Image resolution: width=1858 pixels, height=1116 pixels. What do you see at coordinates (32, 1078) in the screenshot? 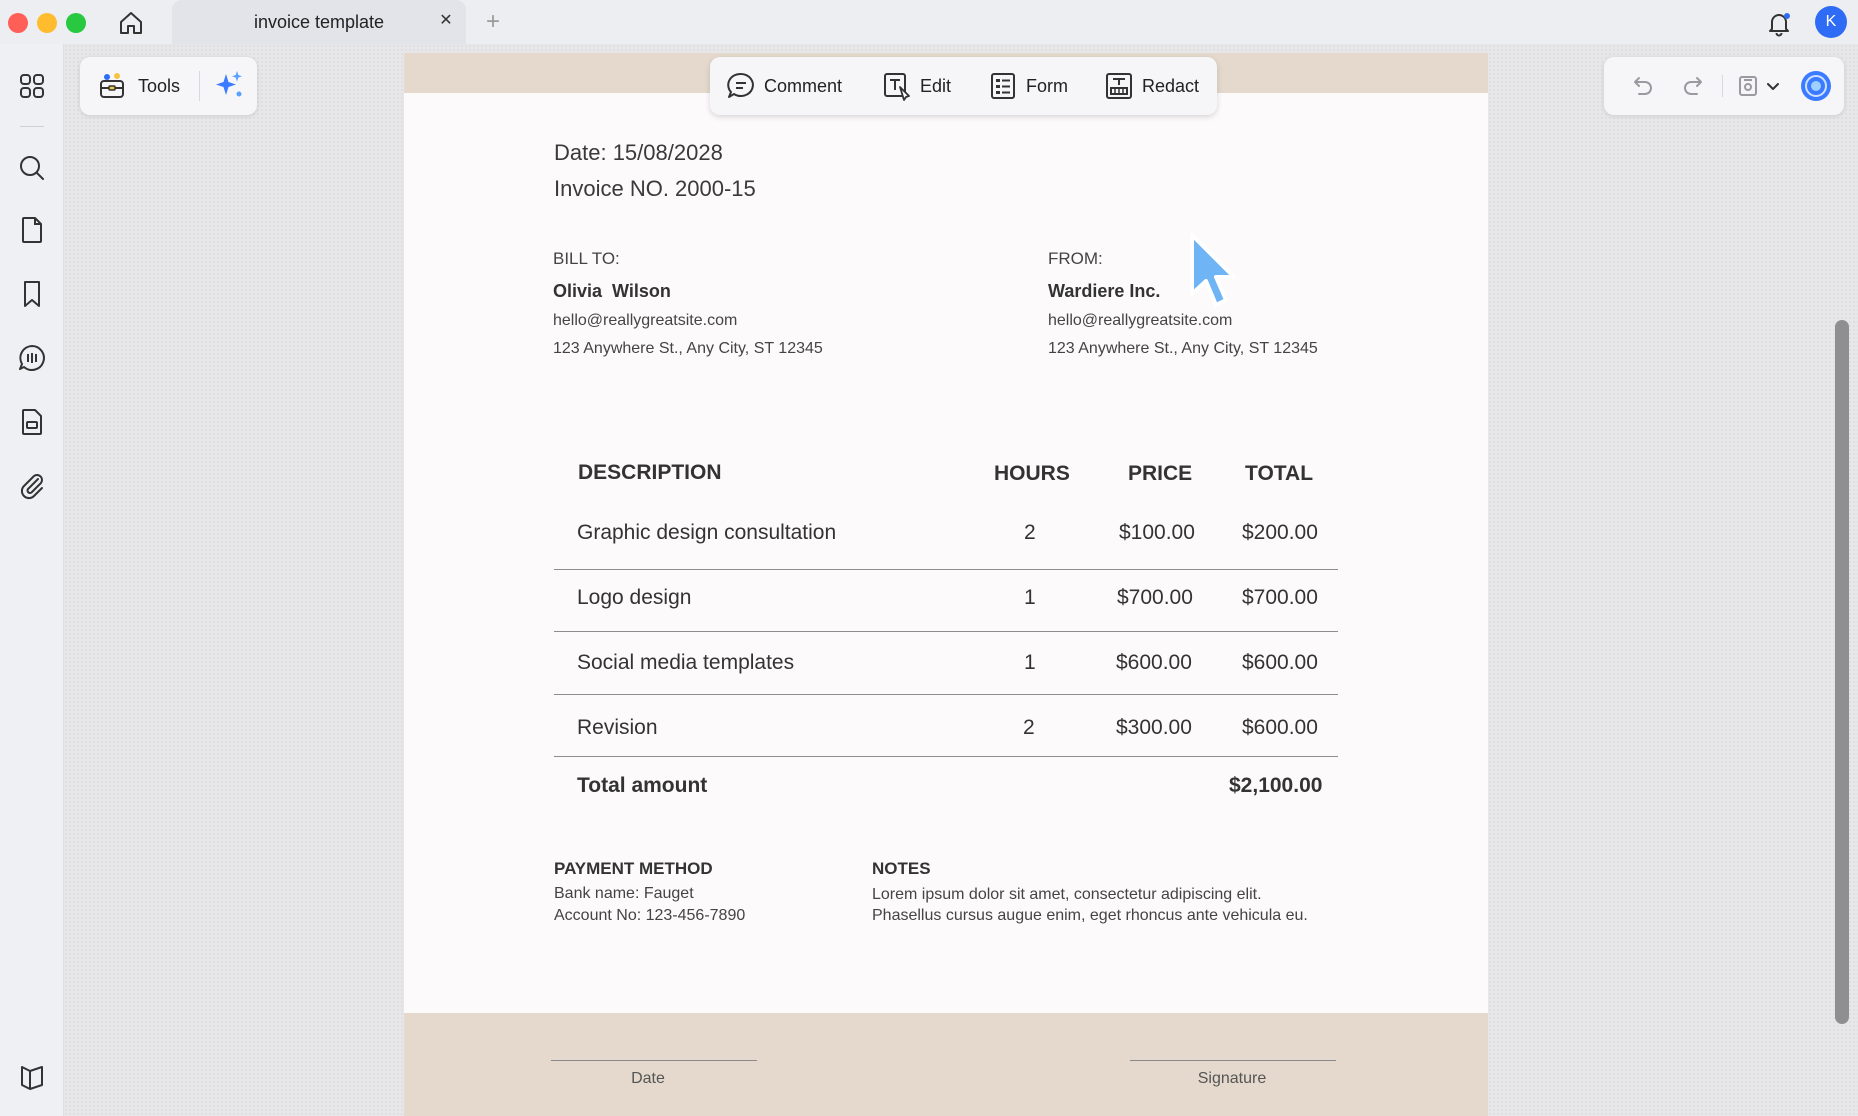
I see `reader-mode-icon` at bounding box center [32, 1078].